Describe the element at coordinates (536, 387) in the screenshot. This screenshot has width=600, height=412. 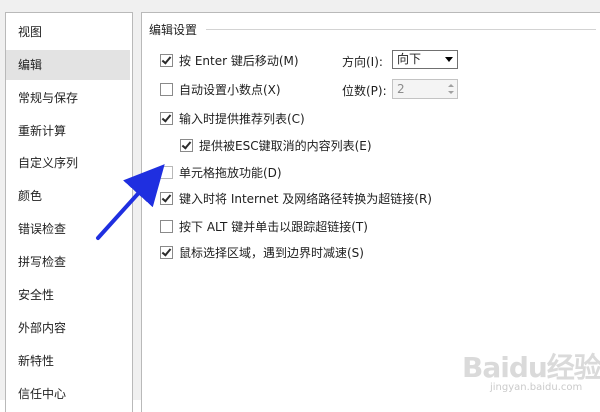
I see `watermark-subtext: jingyan.baidu.com` at that location.